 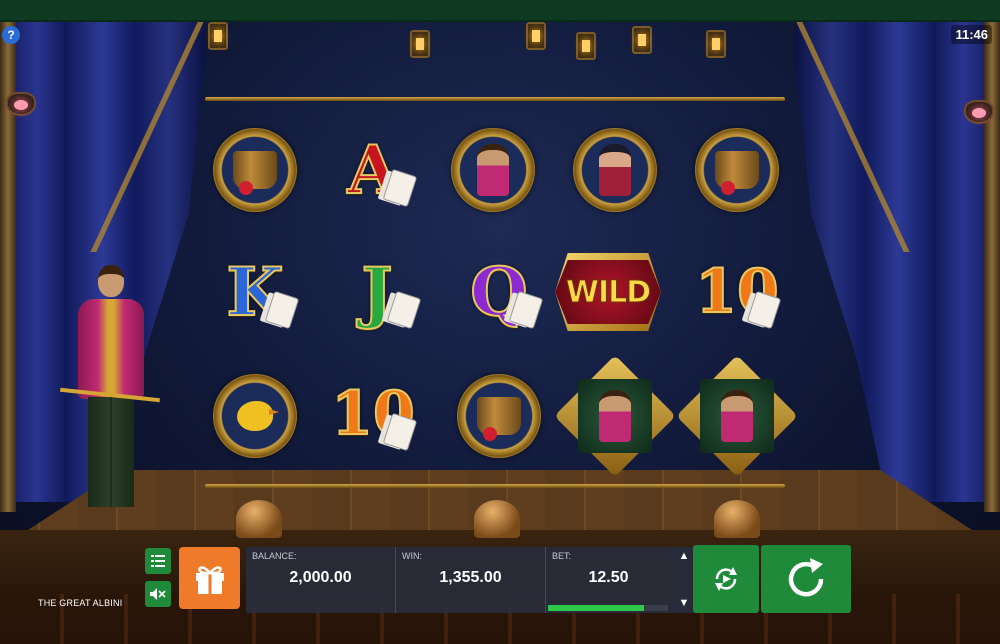 I want to click on reel-cell-r1-c3, so click(x=493, y=170).